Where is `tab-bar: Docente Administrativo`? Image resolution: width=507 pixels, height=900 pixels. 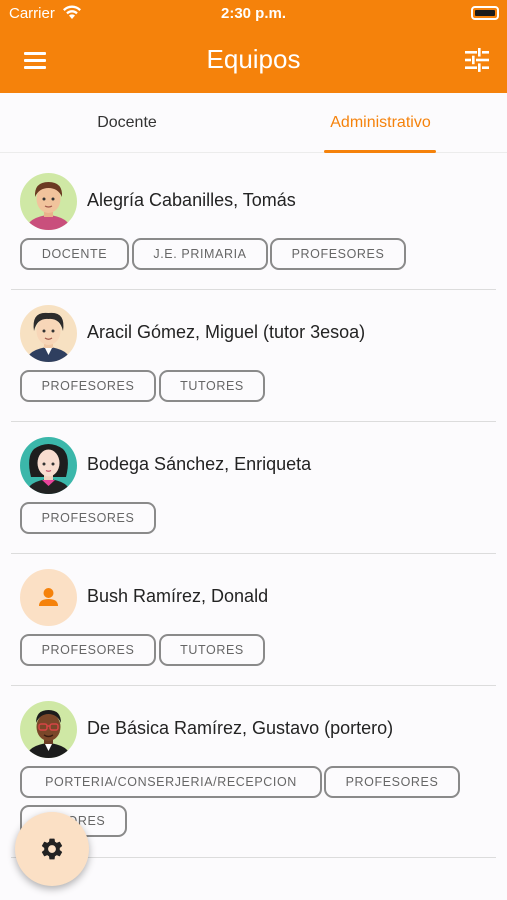
tab-bar: Docente Administrativo is located at coordinates (253, 123).